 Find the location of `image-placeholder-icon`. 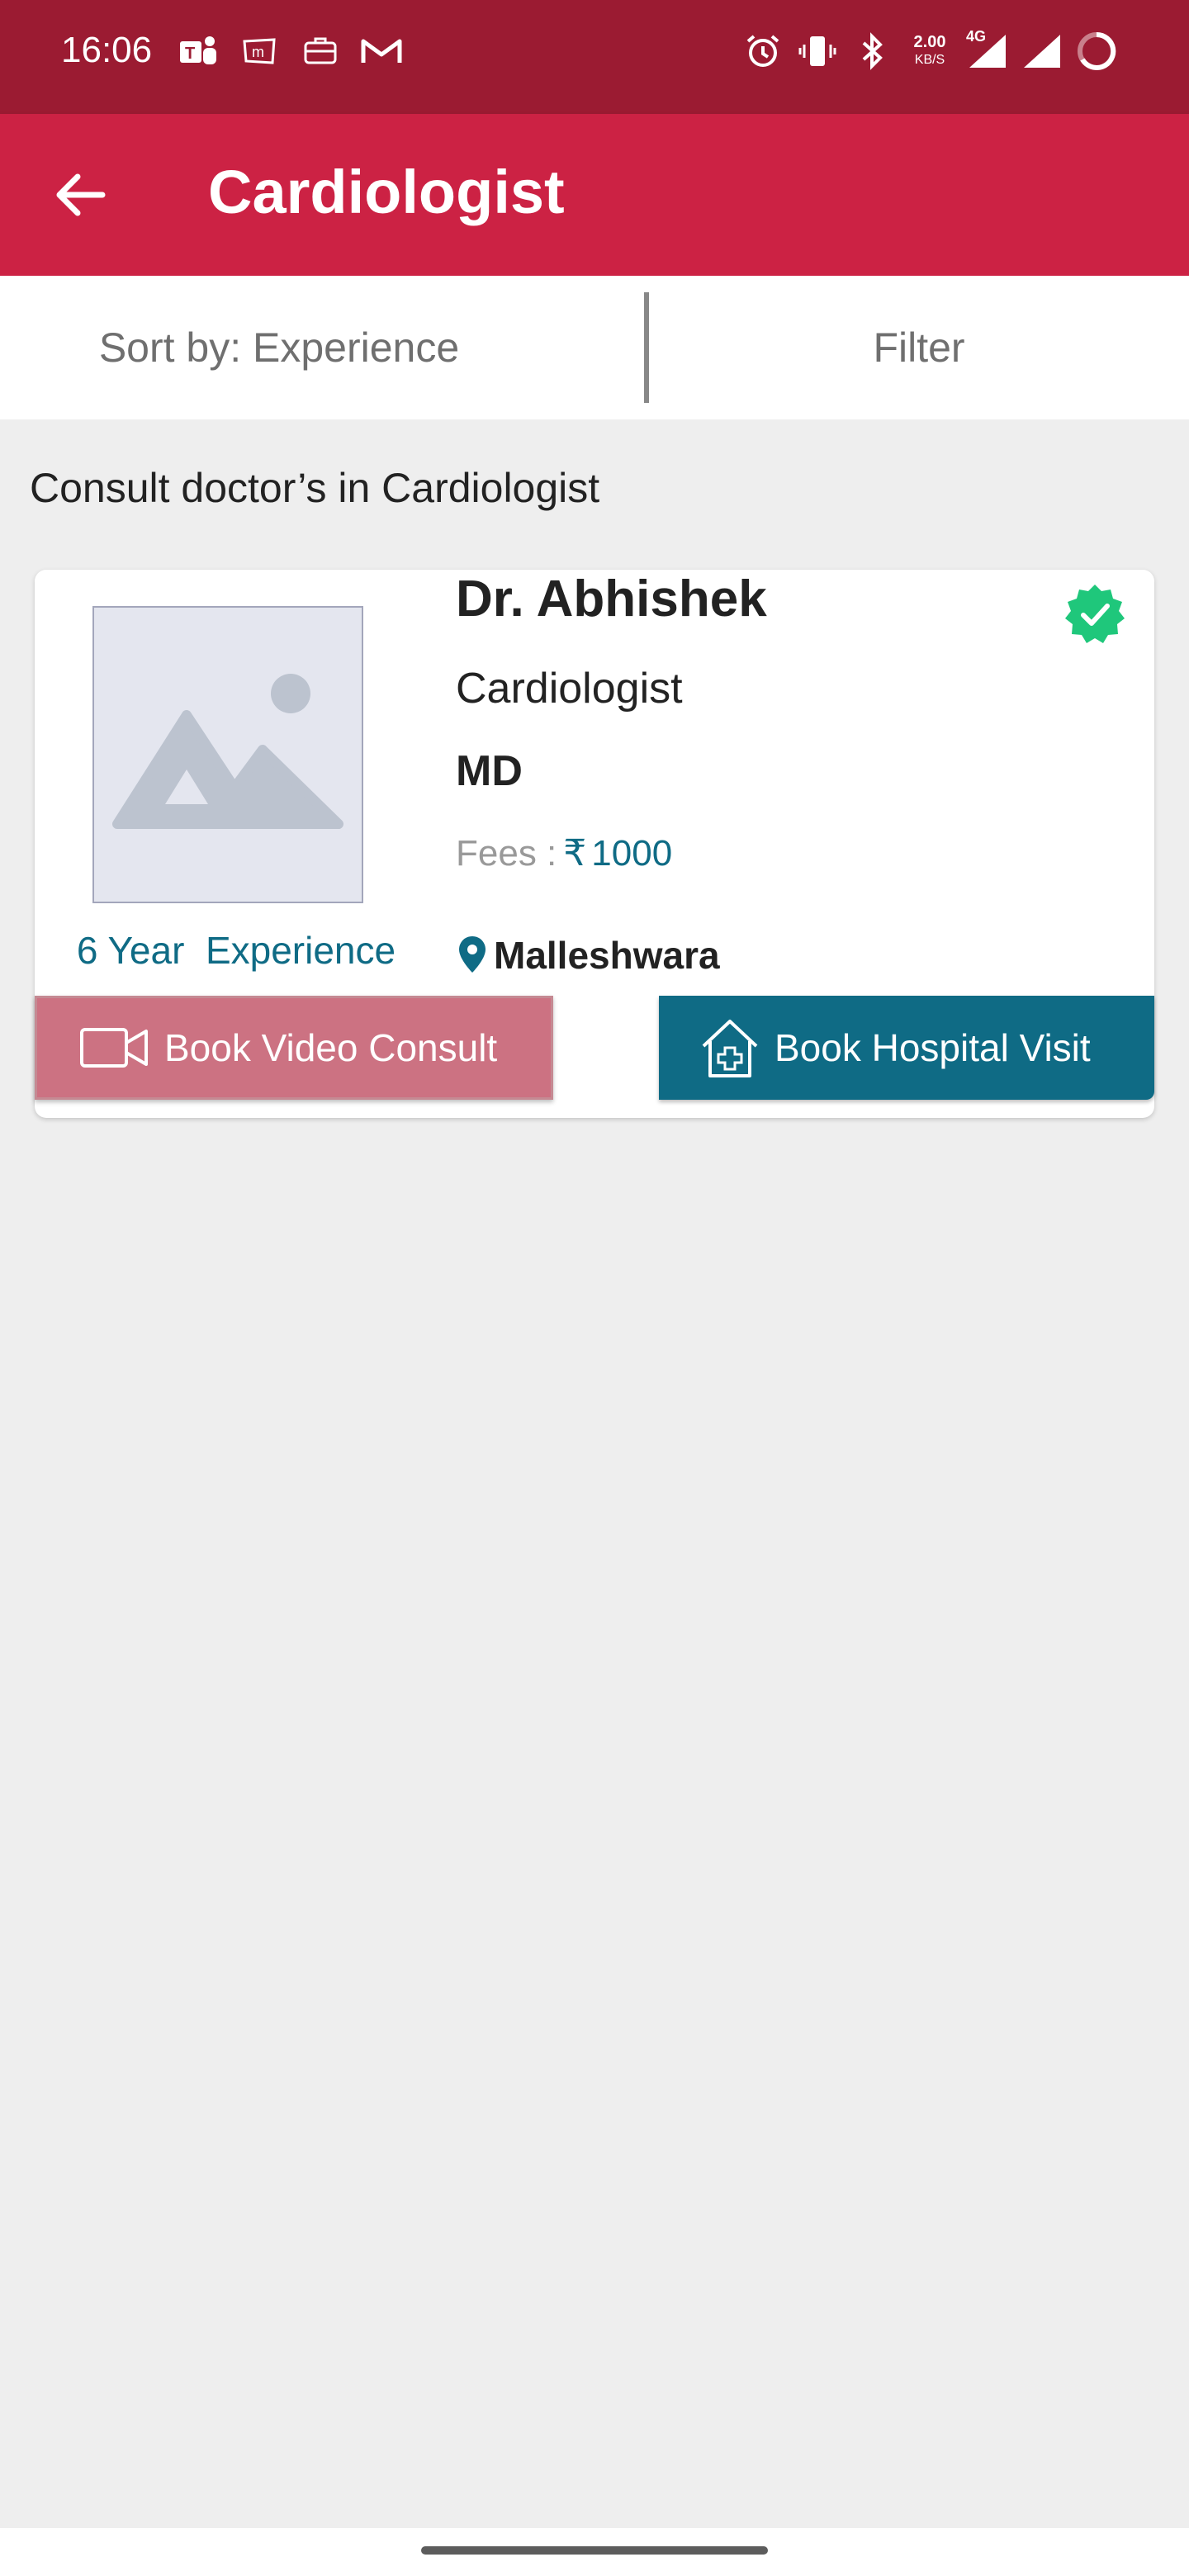

image-placeholder-icon is located at coordinates (227, 751).